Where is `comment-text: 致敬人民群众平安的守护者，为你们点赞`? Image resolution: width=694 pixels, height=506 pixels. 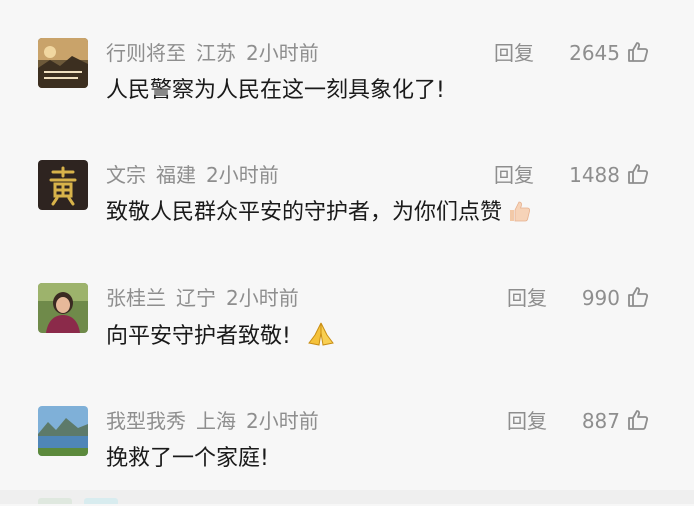
comment-text: 致敬人民群众平安的守护者，为你们点赞 is located at coordinates (319, 213).